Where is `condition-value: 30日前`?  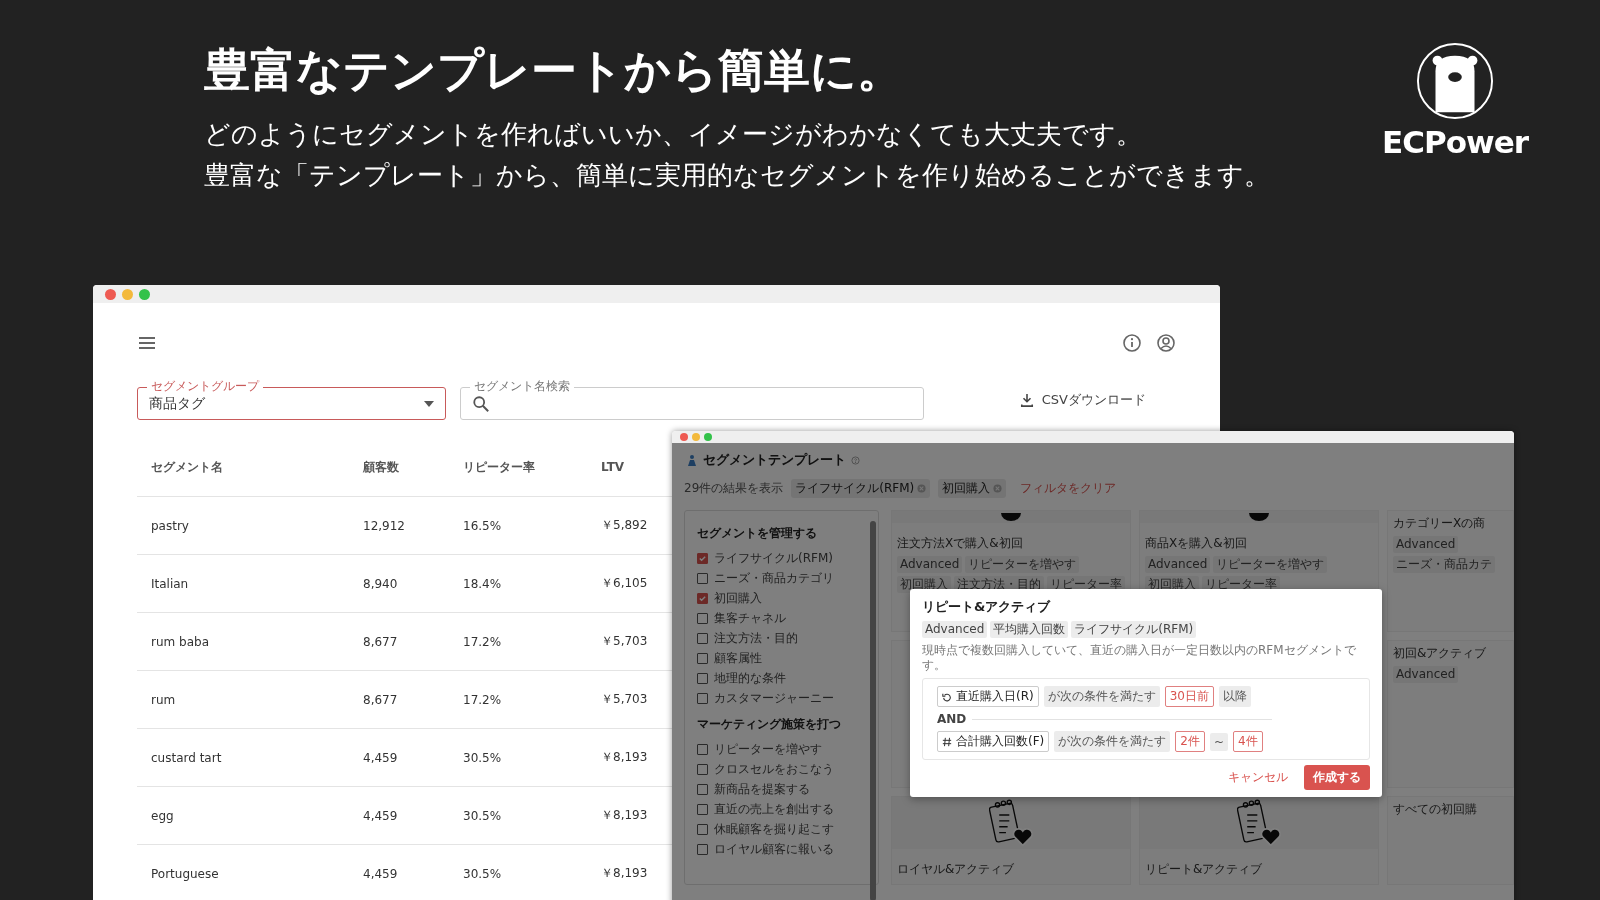 condition-value: 30日前 is located at coordinates (1189, 696).